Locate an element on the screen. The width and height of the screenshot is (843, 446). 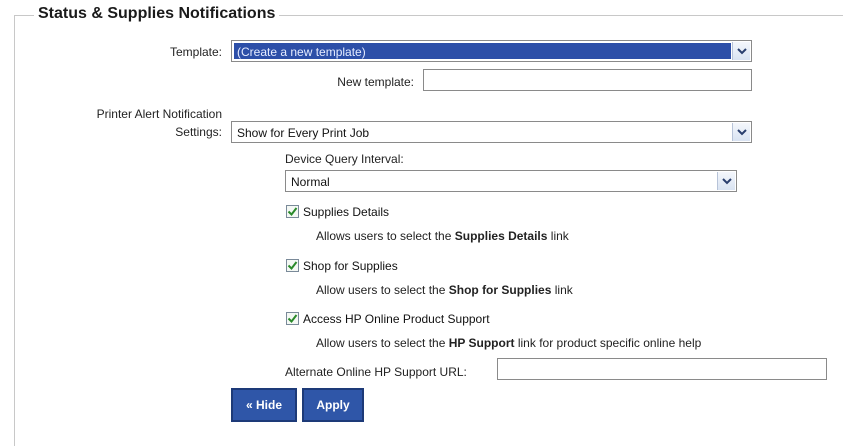
printer-alert-label-line2: Settings: is located at coordinates (198, 132).